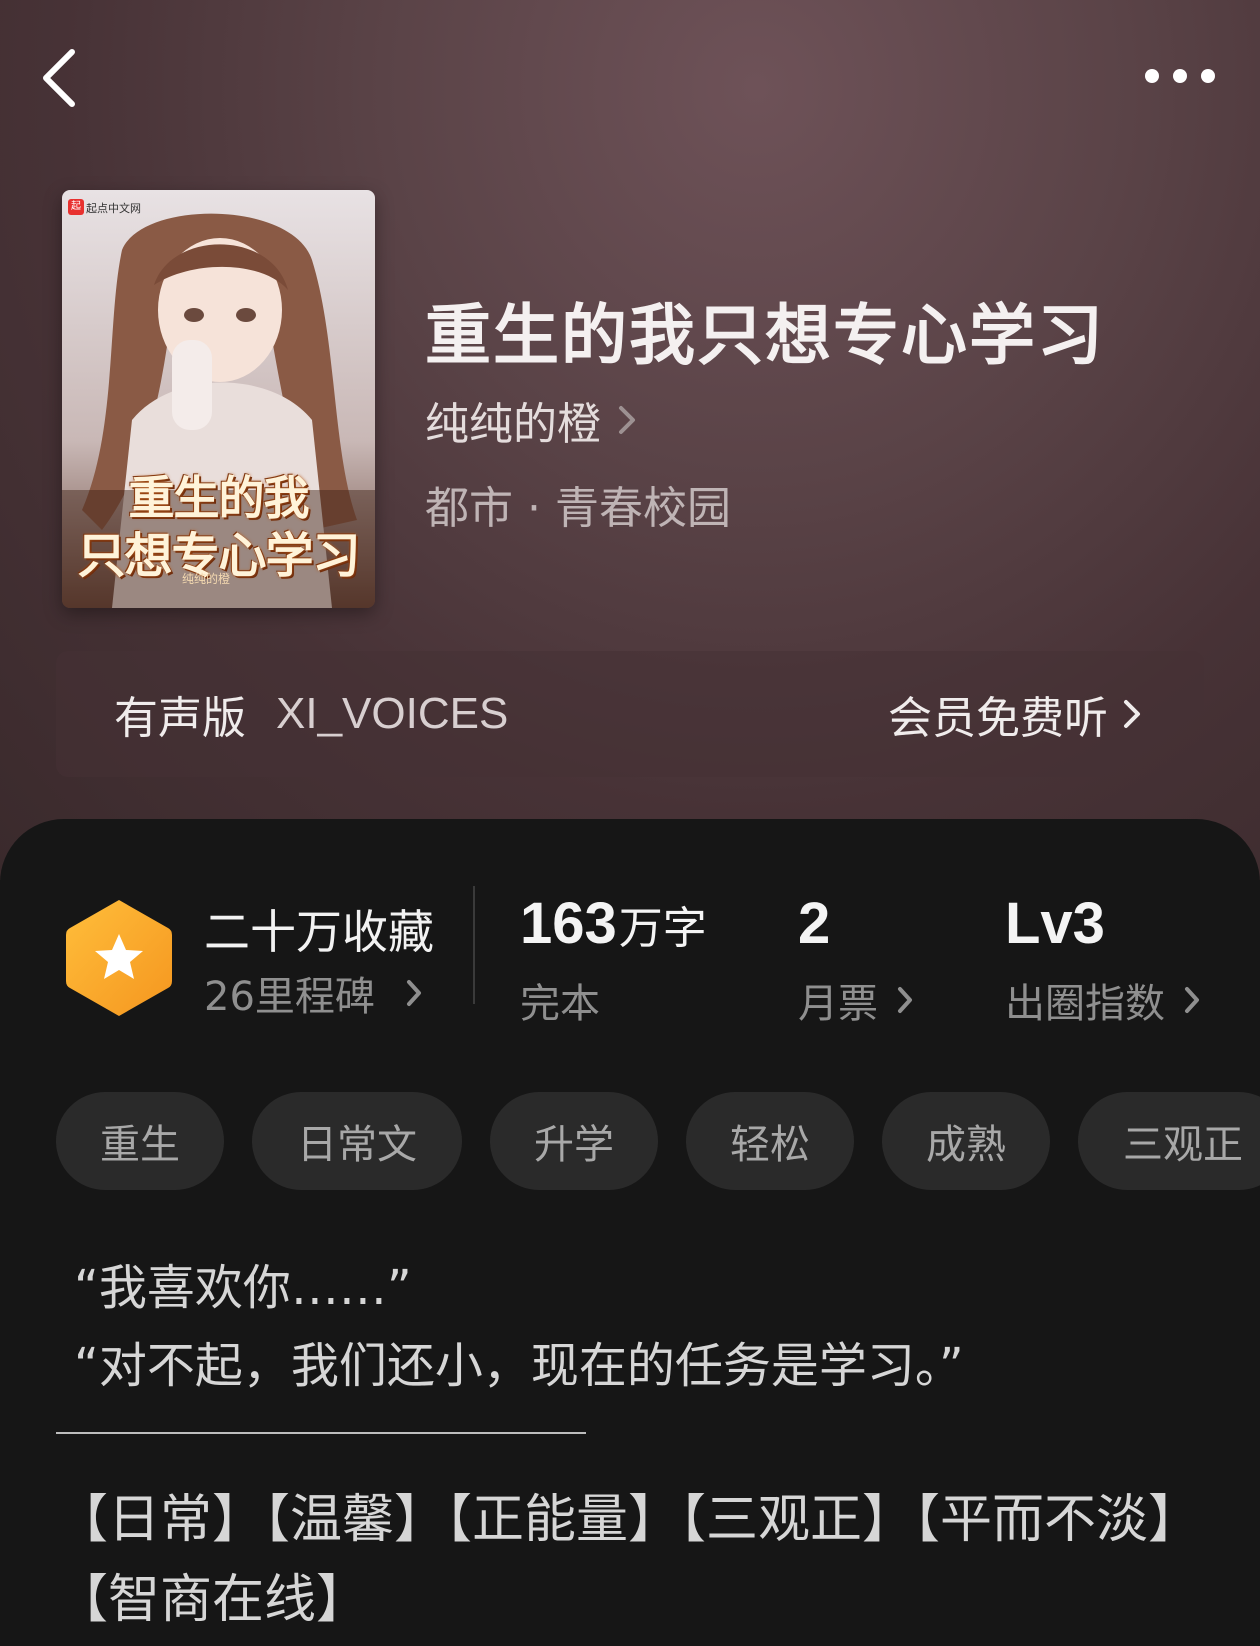  I want to click on popularity-index-stat: Lv3 出圈指数, so click(1103, 959).